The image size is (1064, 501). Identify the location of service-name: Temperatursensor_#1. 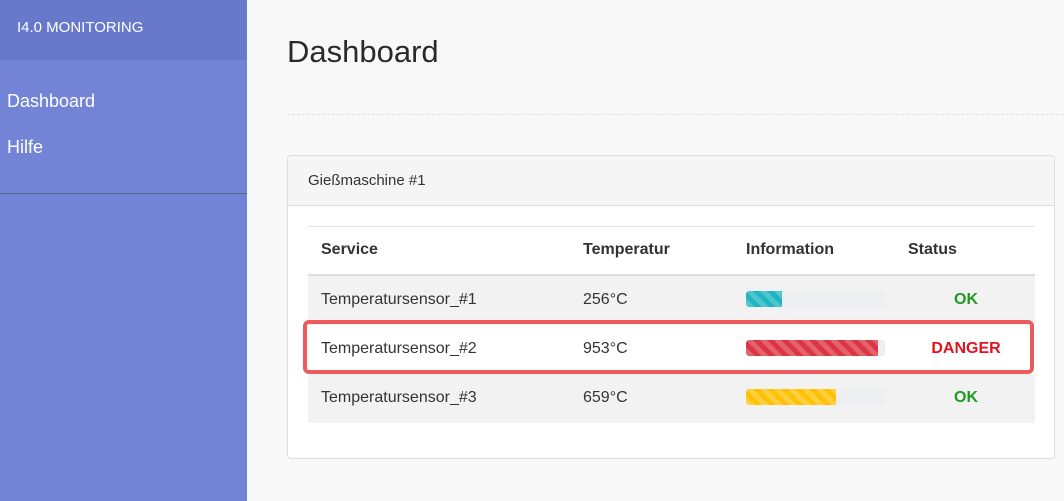
(399, 299).